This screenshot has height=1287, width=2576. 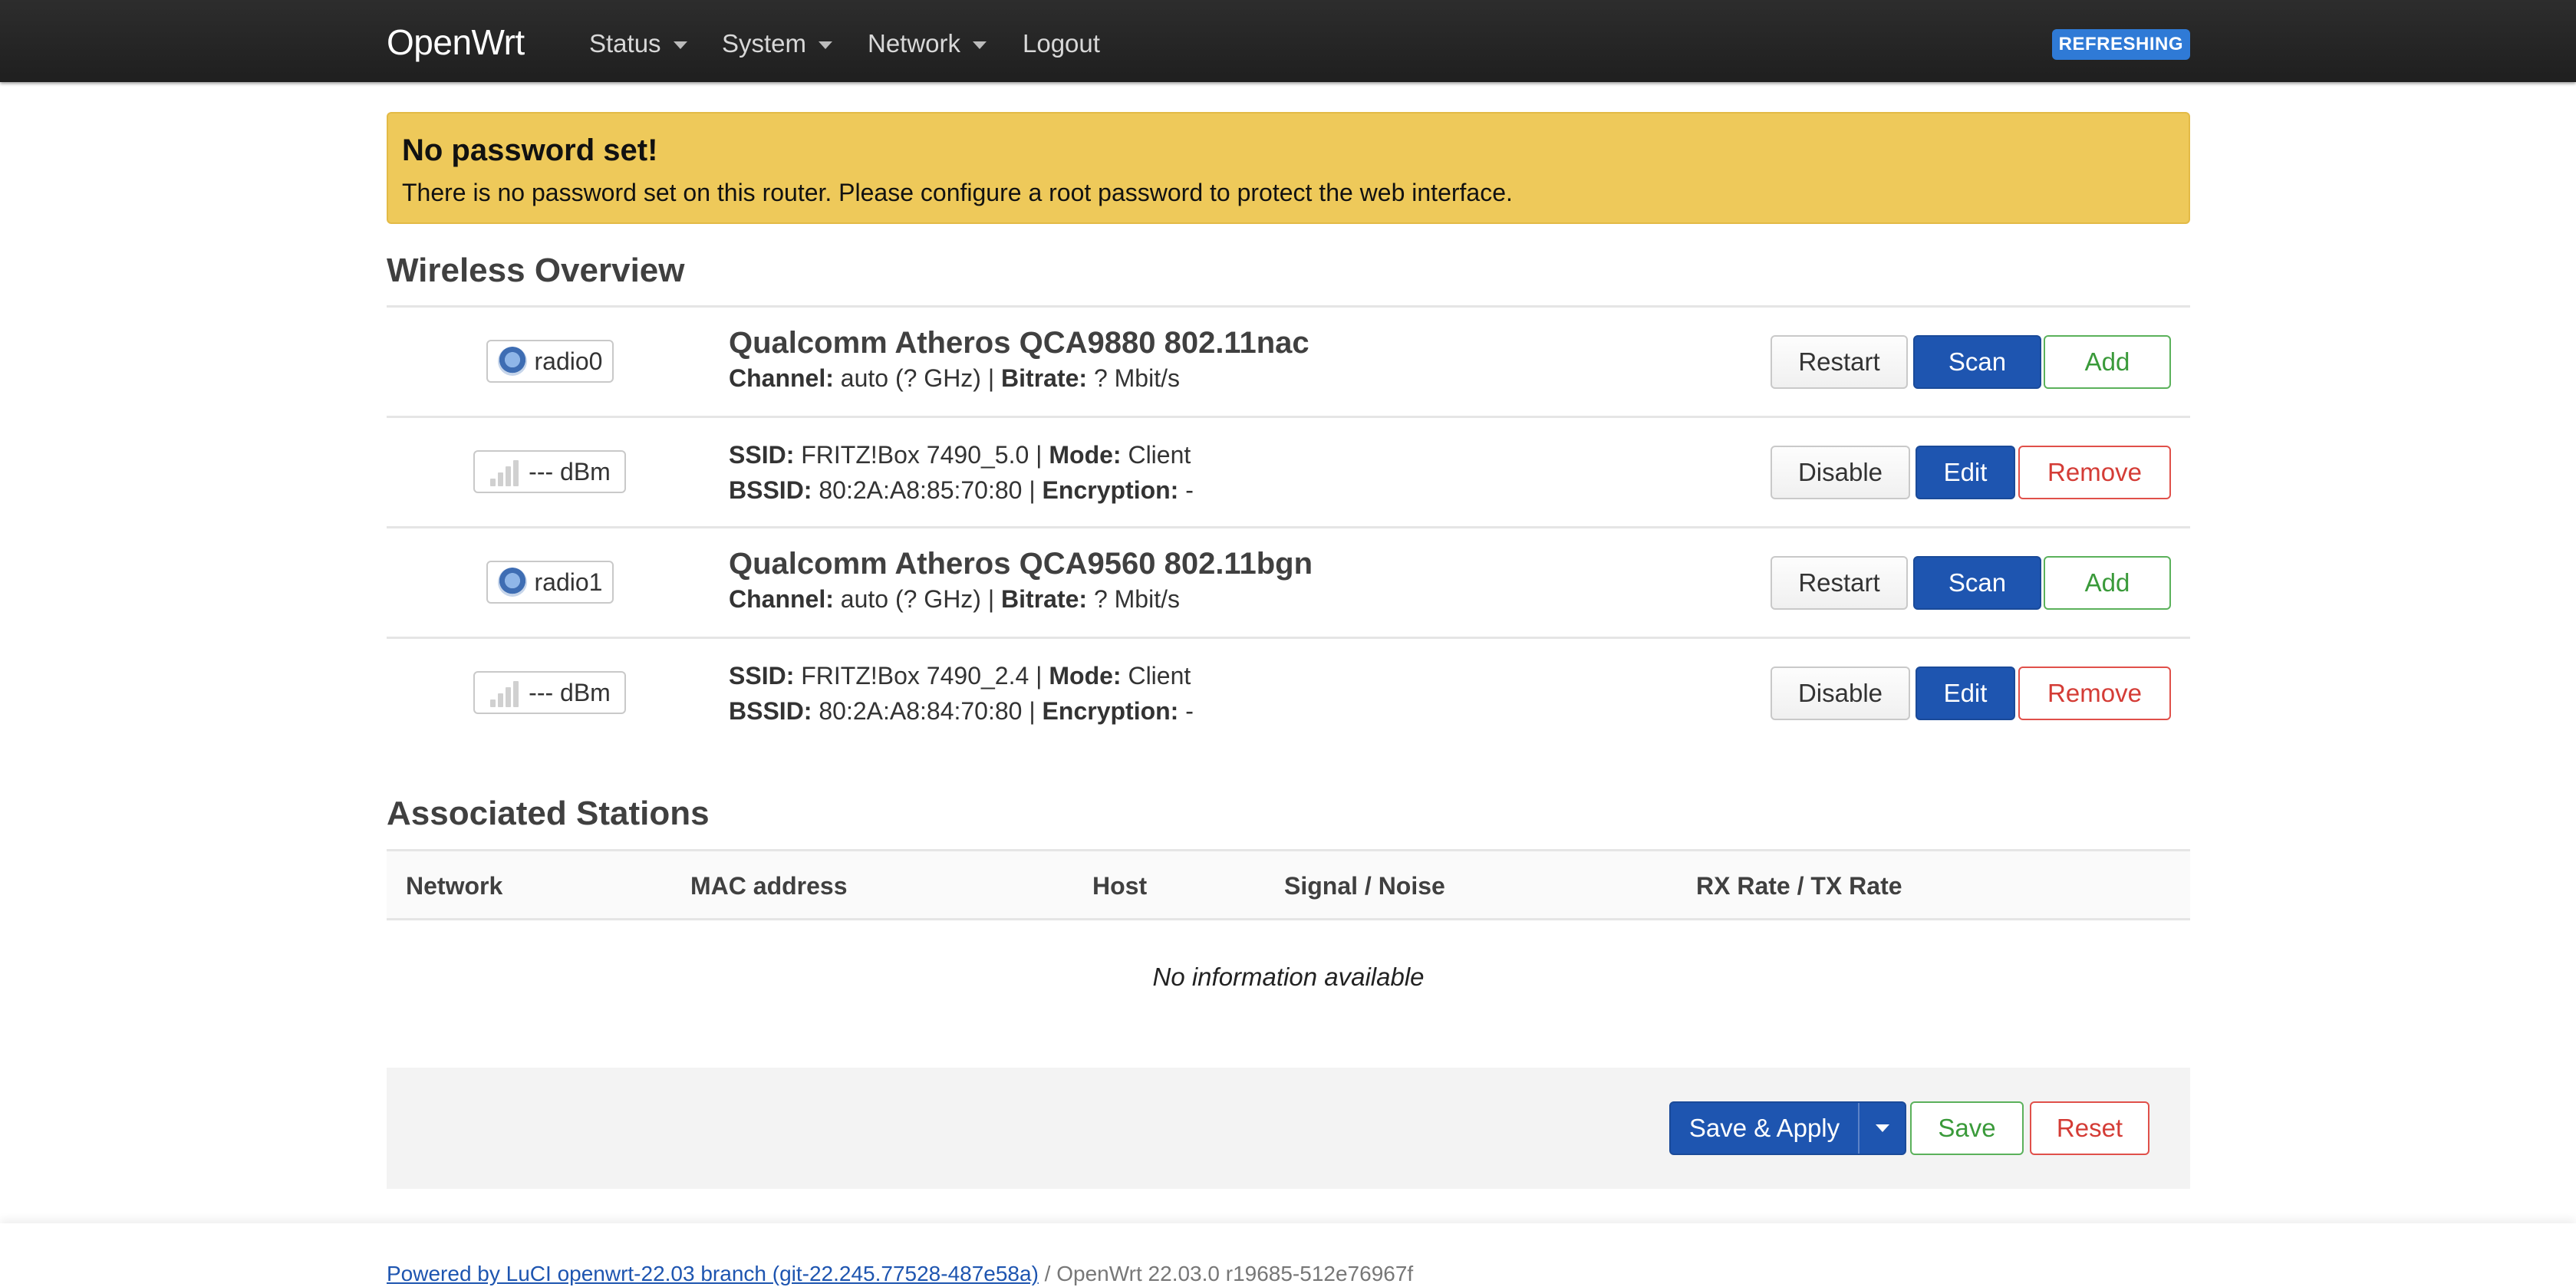 I want to click on menu-system-label: System, so click(x=764, y=43).